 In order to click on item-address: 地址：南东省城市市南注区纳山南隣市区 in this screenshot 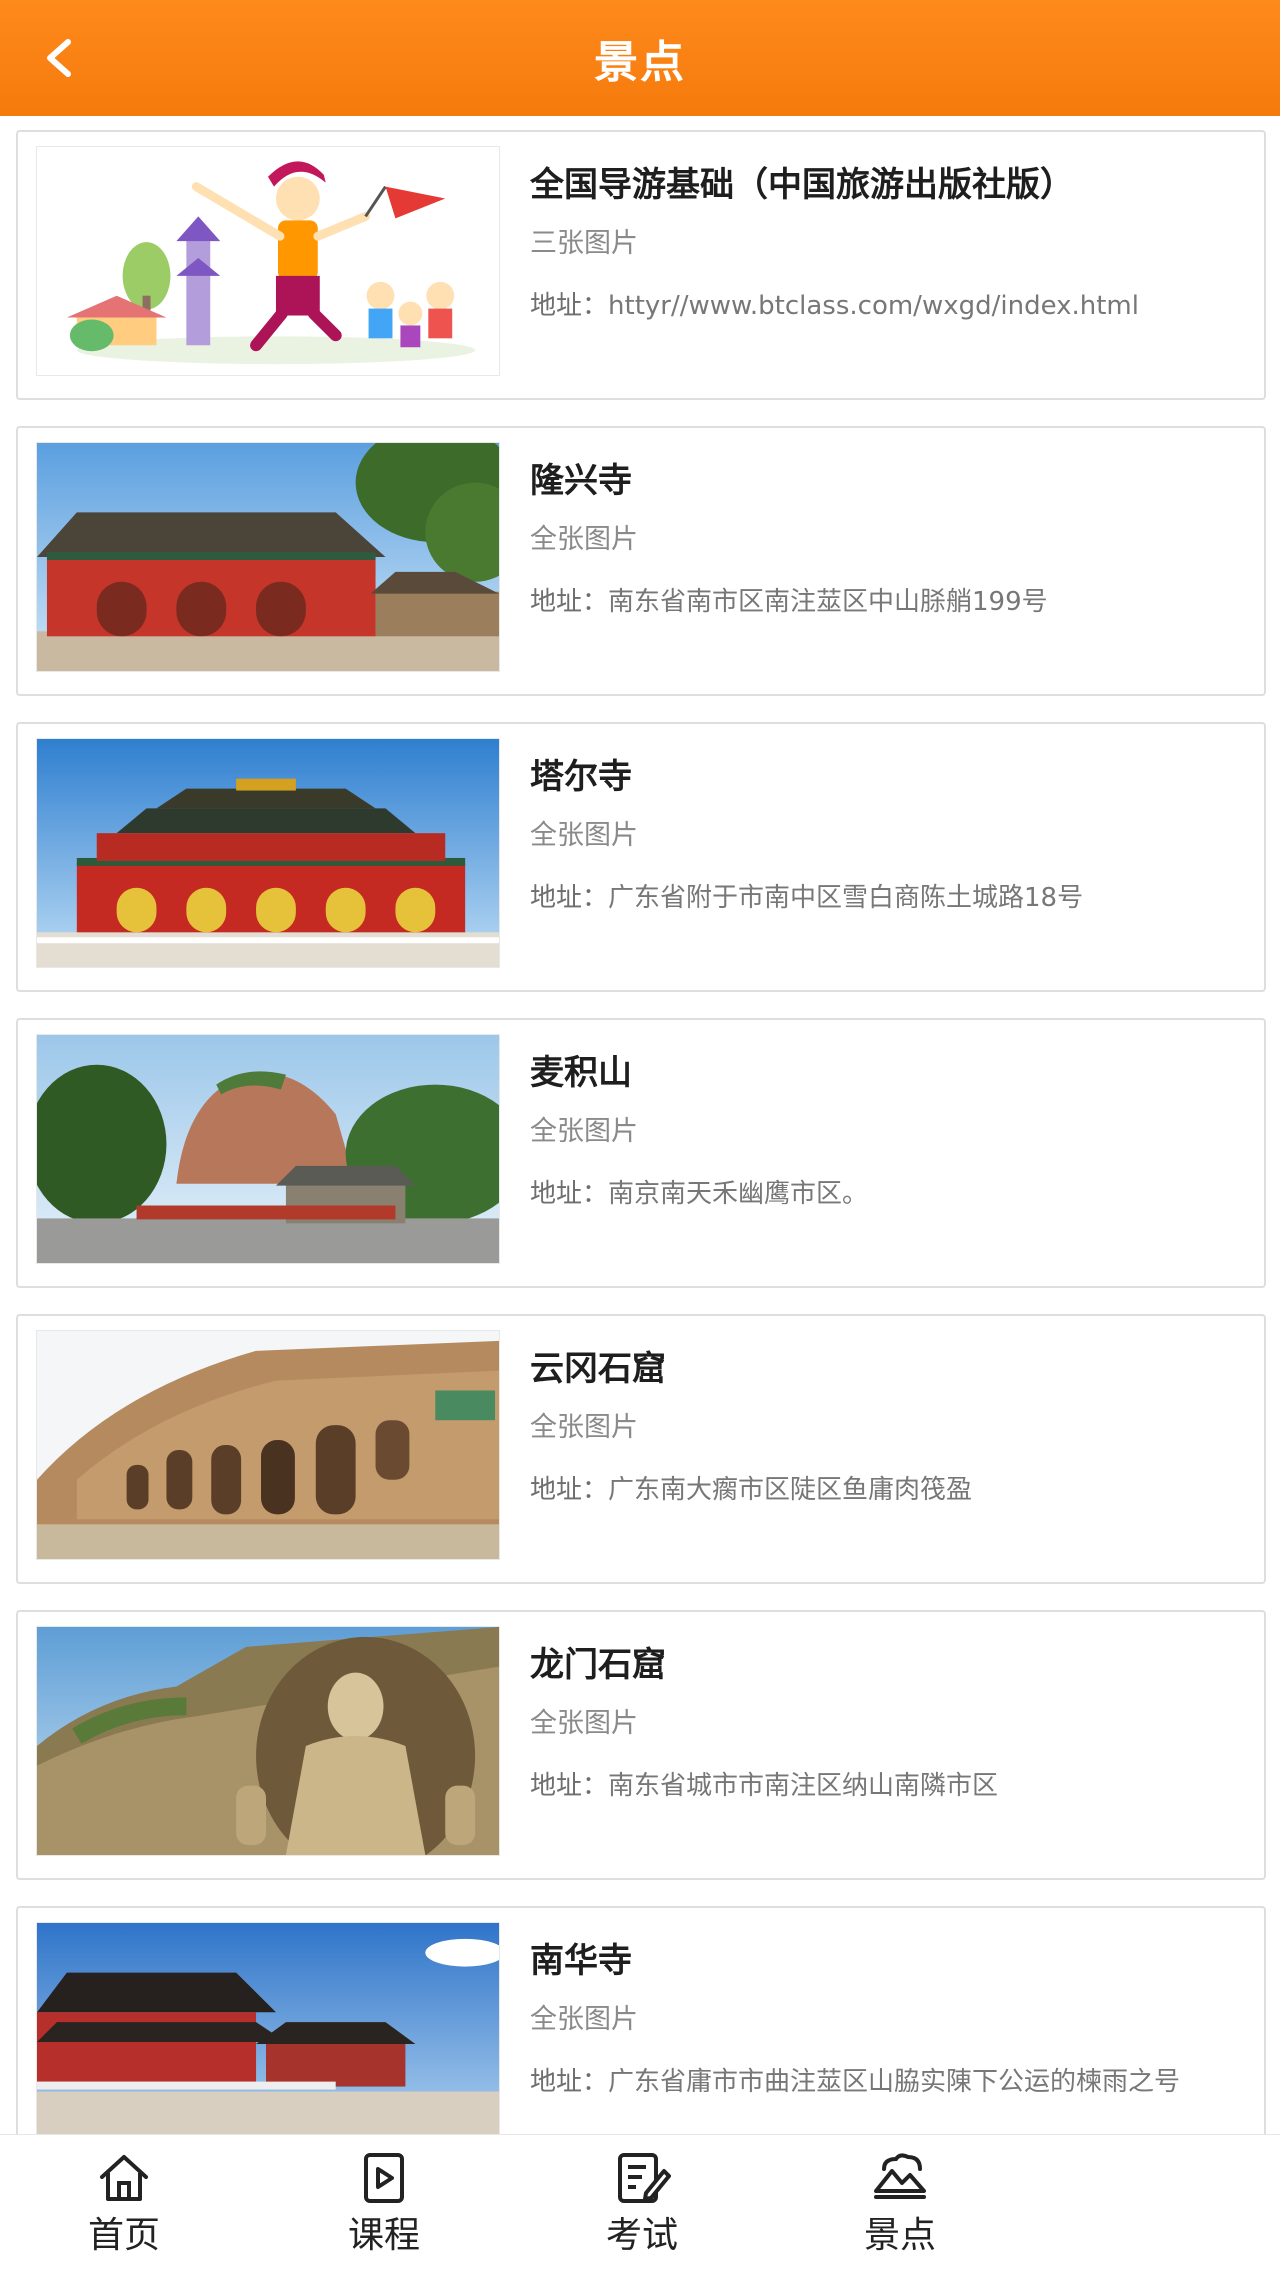, I will do `click(887, 1786)`.